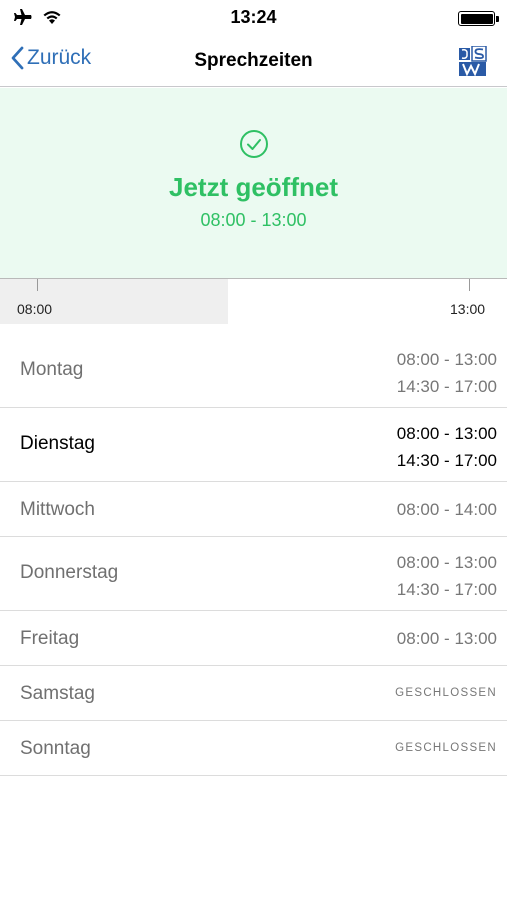 The height and width of the screenshot is (900, 507). What do you see at coordinates (253, 220) in the screenshot?
I see `open-status-hours: 08:00 - 13:00` at bounding box center [253, 220].